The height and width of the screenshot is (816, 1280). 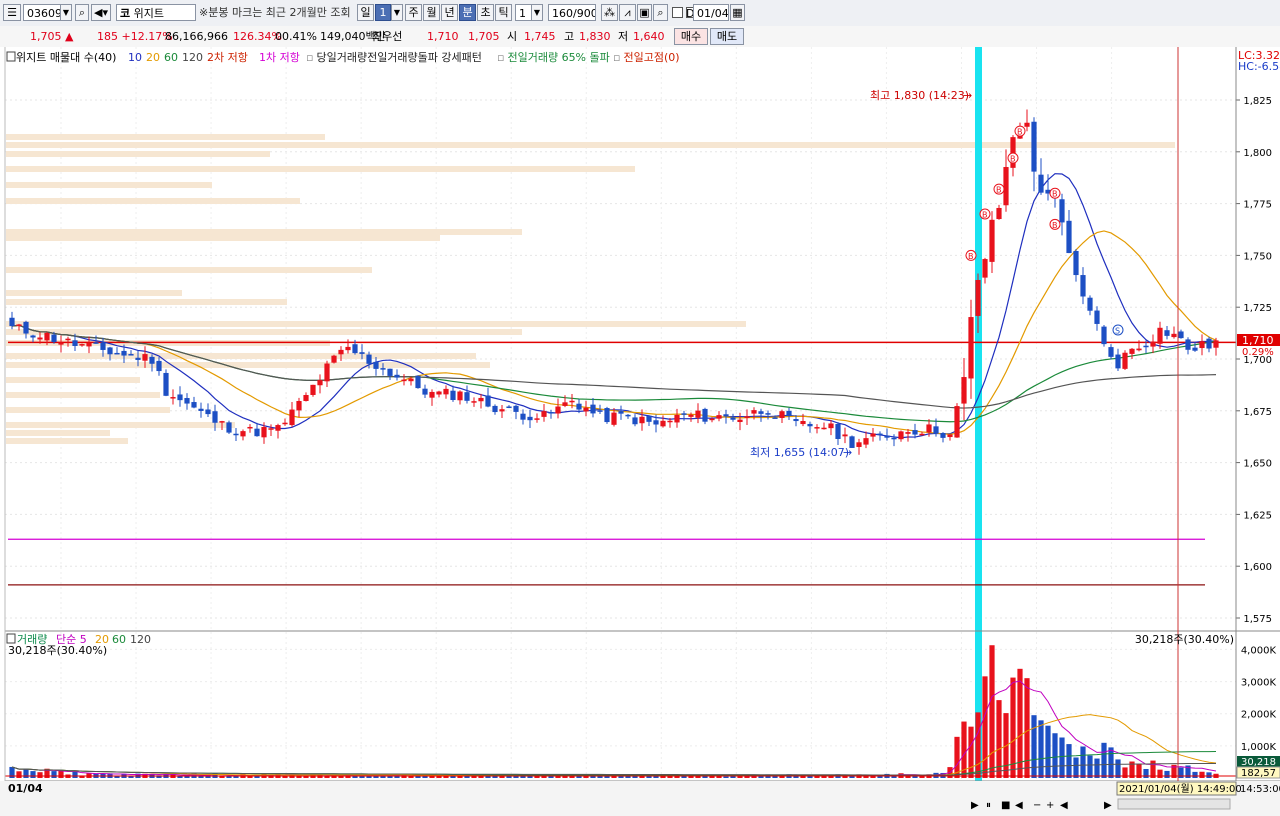 I want to click on interval-dropdown-icon: ▼, so click(x=537, y=12).